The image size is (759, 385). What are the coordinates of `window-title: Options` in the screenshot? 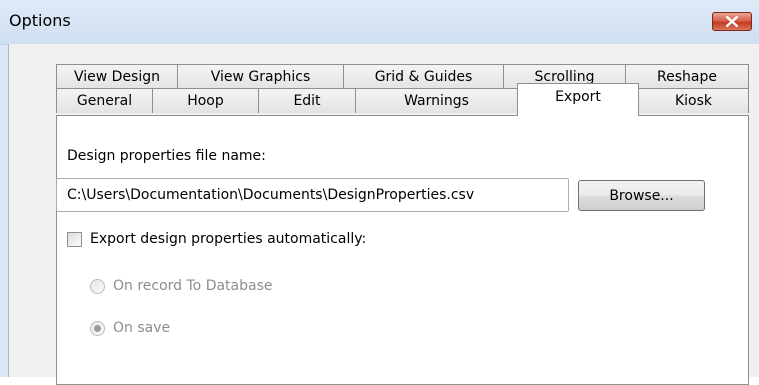 It's located at (40, 20).